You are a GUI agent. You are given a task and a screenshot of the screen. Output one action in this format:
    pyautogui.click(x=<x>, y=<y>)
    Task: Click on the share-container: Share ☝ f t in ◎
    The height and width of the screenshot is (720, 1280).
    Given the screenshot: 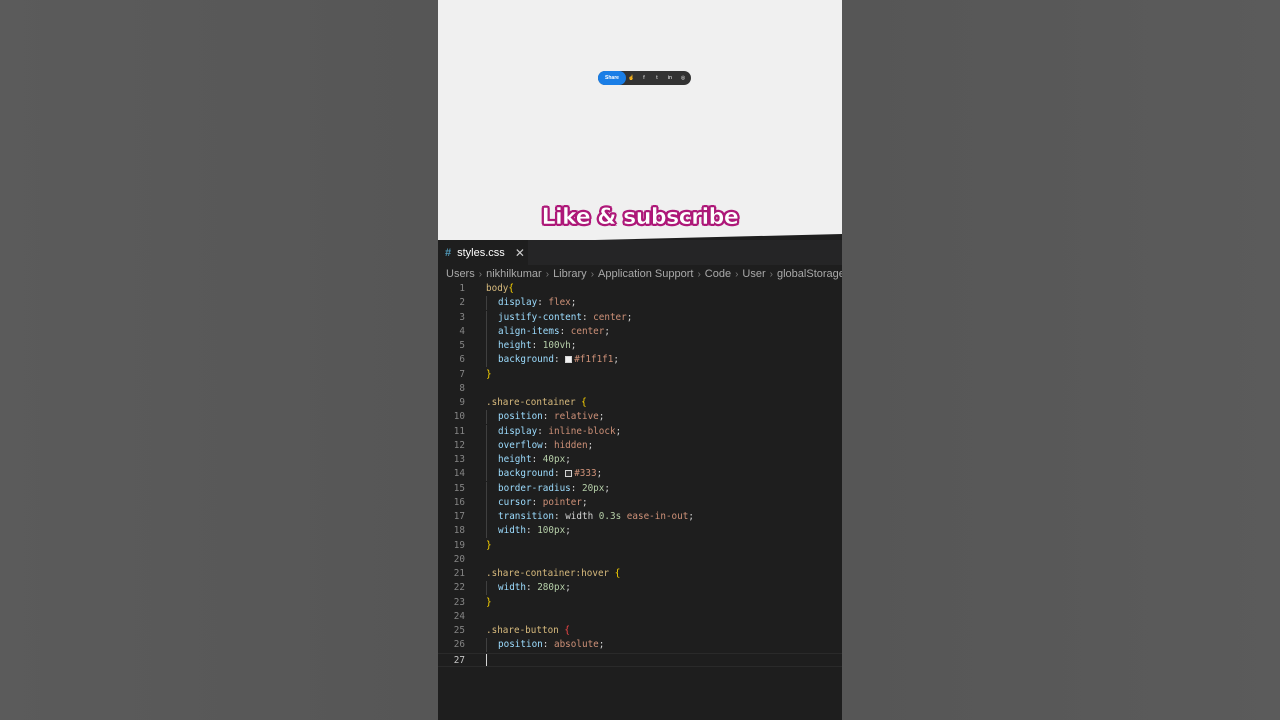 What is the action you would take?
    pyautogui.click(x=644, y=78)
    